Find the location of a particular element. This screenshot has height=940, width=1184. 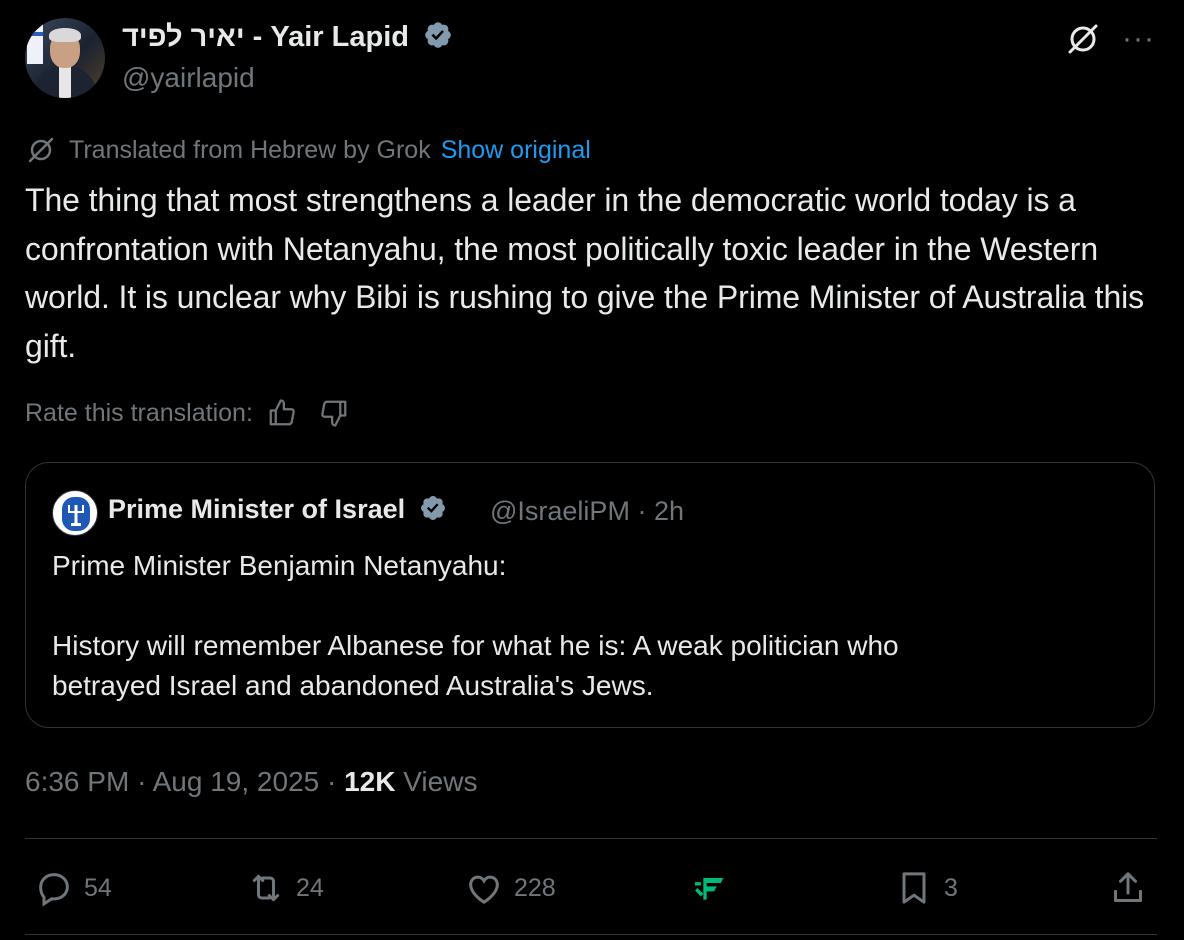

quote-avatar is located at coordinates (75, 513).